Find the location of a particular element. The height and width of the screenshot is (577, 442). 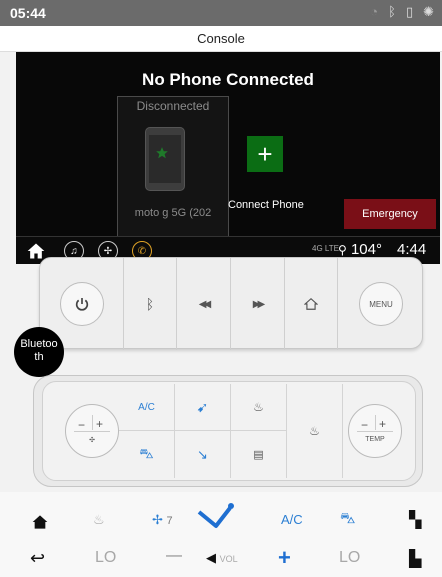

front-defrost-icon: ♨ is located at coordinates (258, 407).